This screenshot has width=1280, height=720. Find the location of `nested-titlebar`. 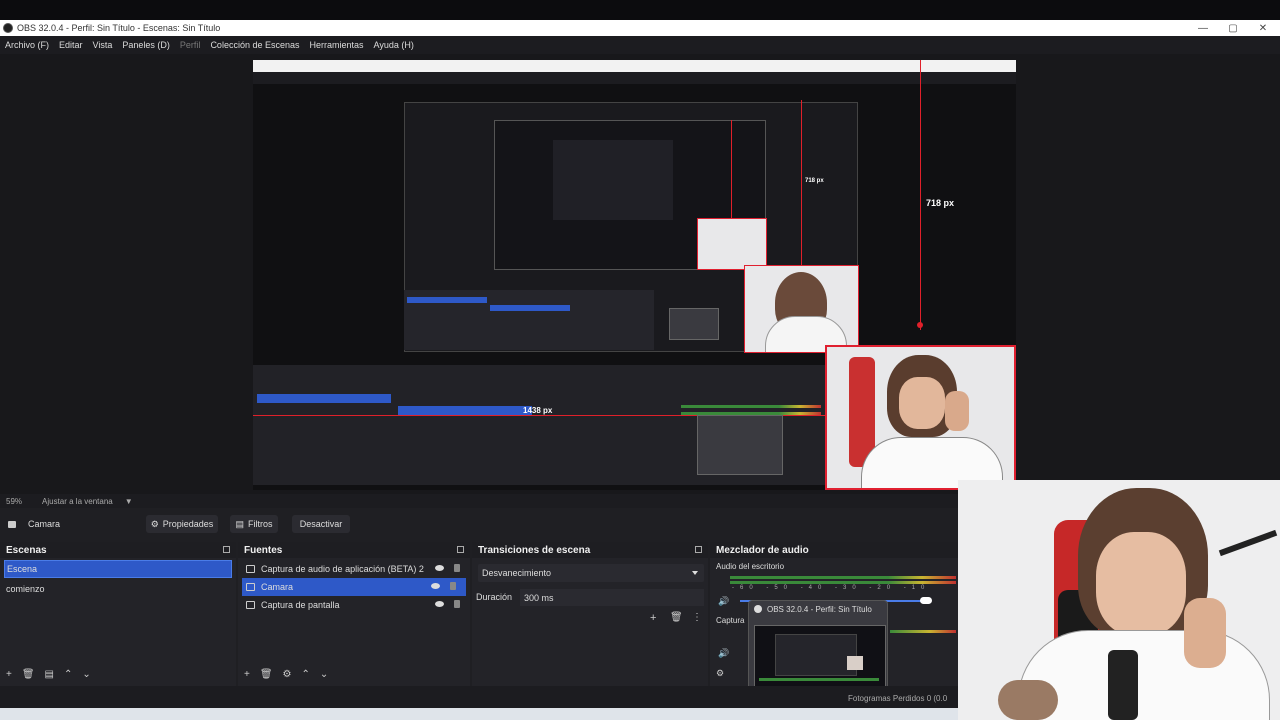

nested-titlebar is located at coordinates (634, 66).